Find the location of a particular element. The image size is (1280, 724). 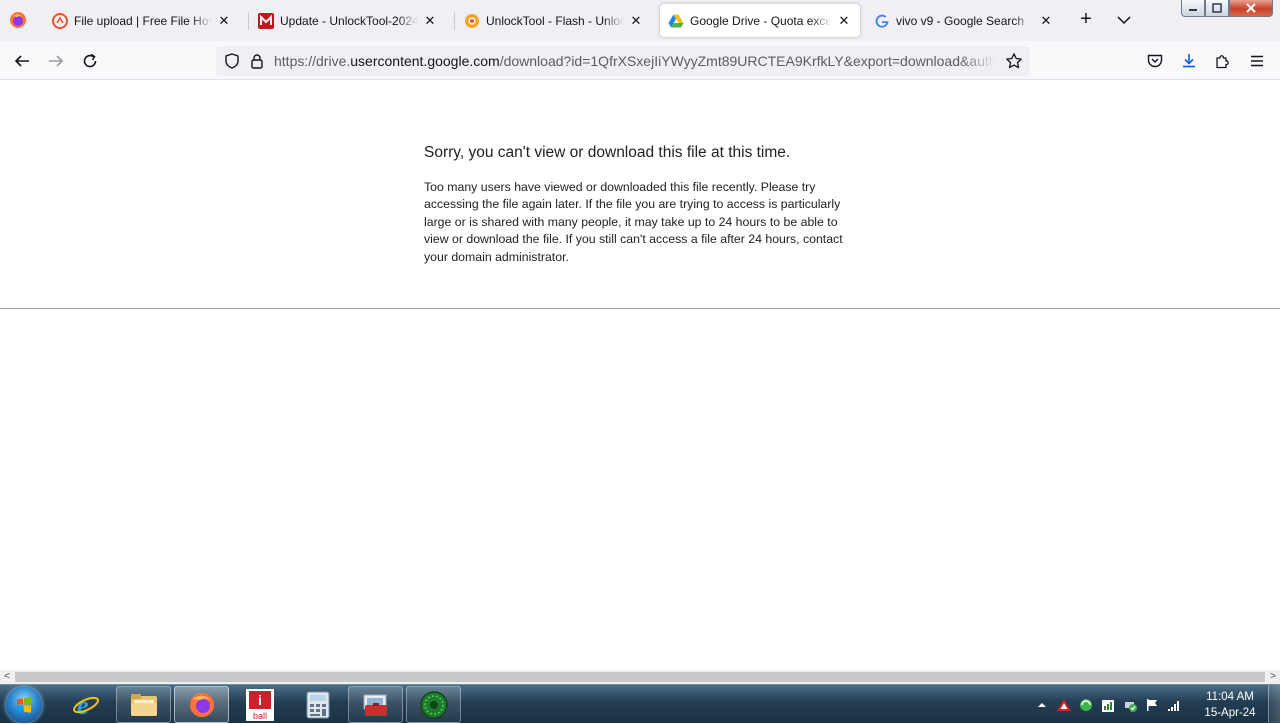

reload-icon is located at coordinates (90, 60).